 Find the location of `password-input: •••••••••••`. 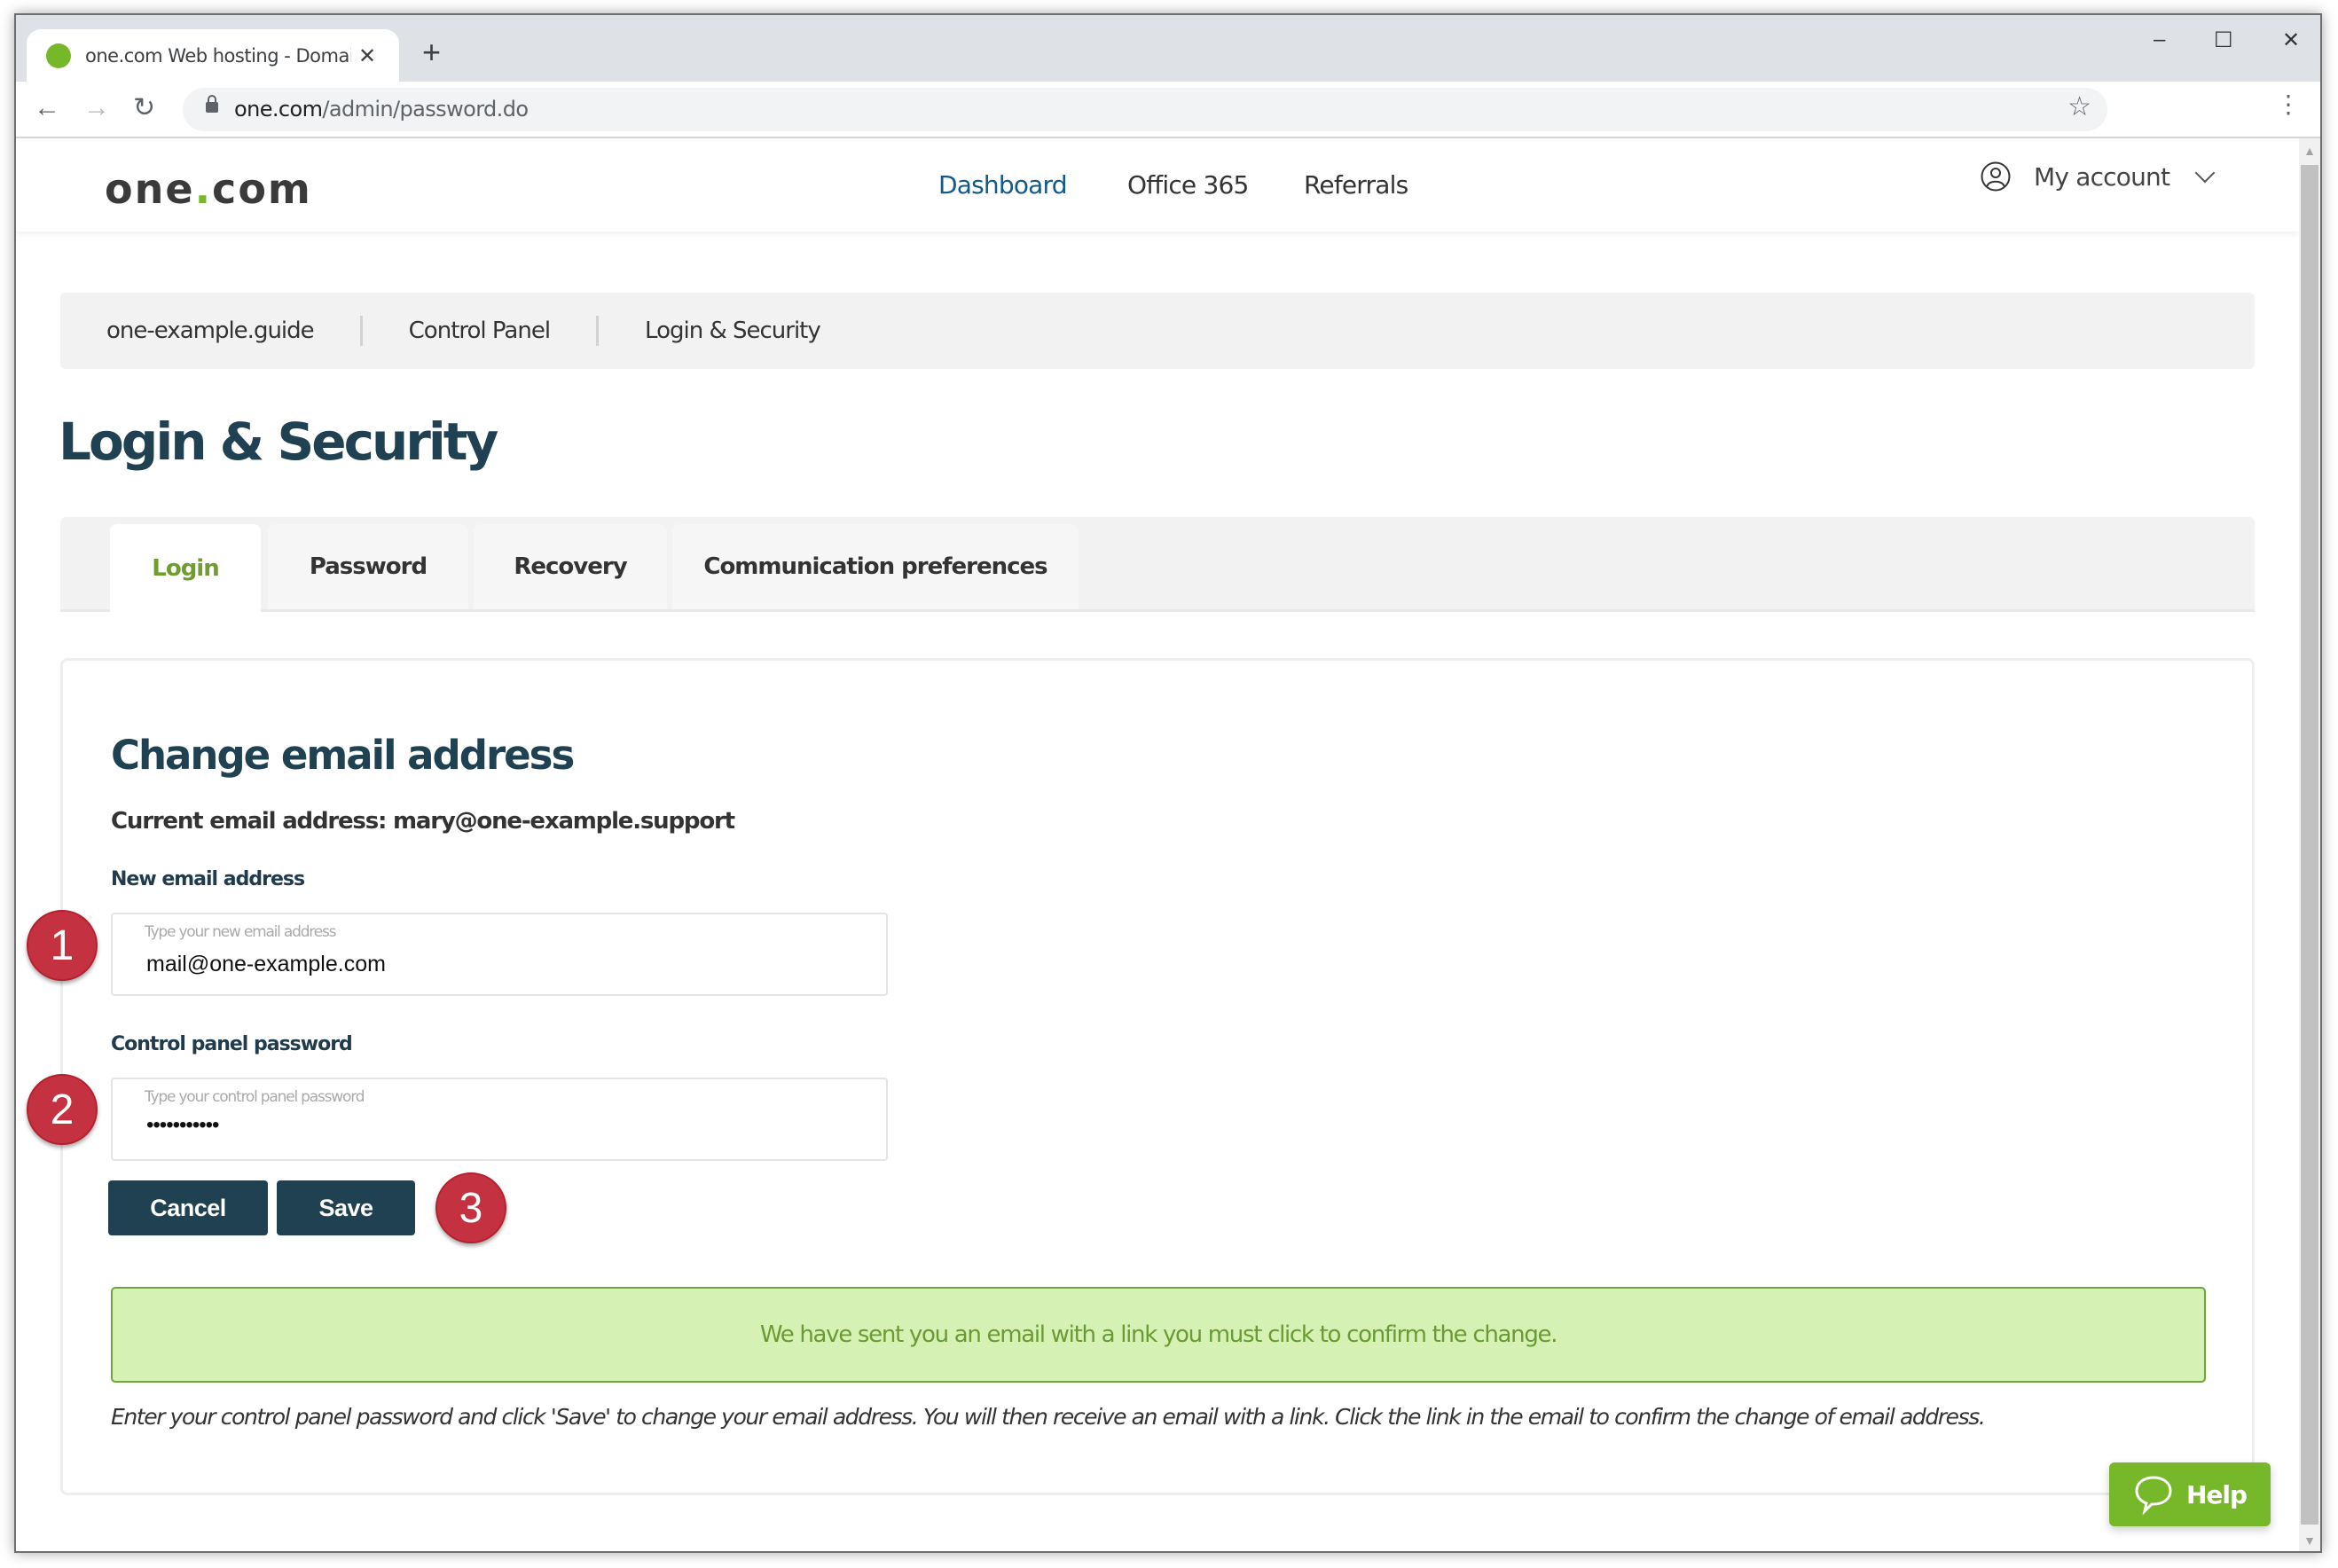

password-input: ••••••••••• is located at coordinates (501, 1125).